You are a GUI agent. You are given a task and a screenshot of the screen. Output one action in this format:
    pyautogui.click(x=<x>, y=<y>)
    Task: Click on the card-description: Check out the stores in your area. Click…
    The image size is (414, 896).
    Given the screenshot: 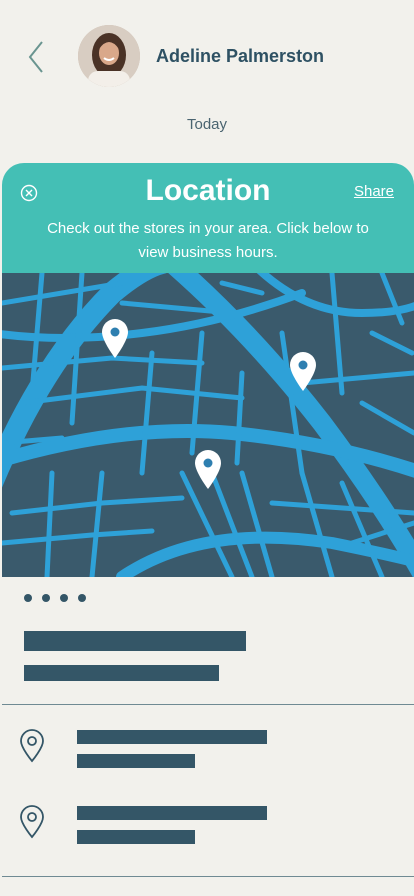 What is the action you would take?
    pyautogui.click(x=208, y=240)
    